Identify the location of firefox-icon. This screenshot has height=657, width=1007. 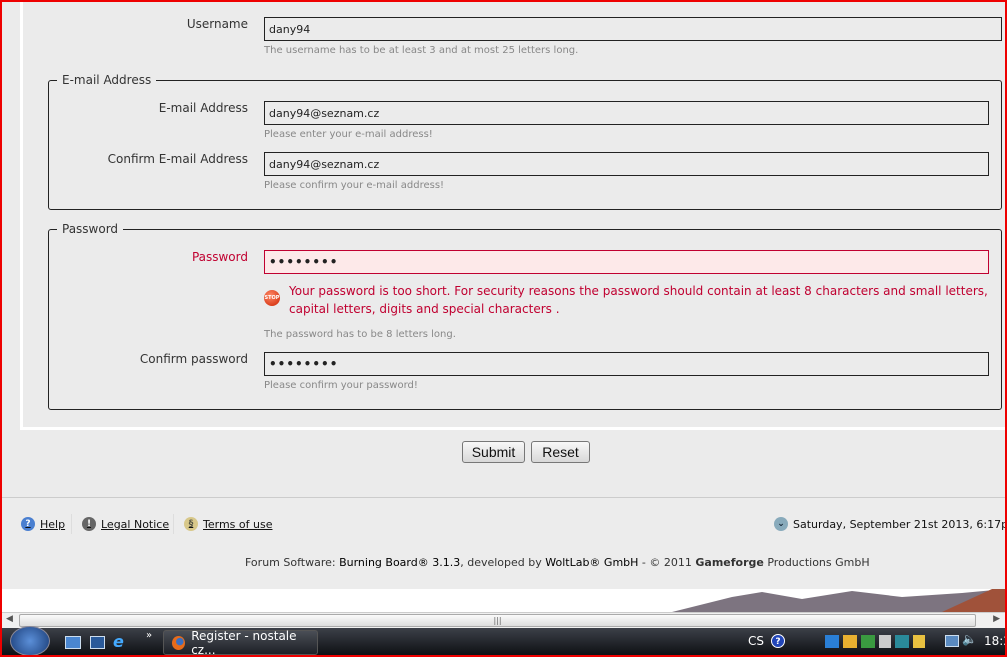
(179, 642).